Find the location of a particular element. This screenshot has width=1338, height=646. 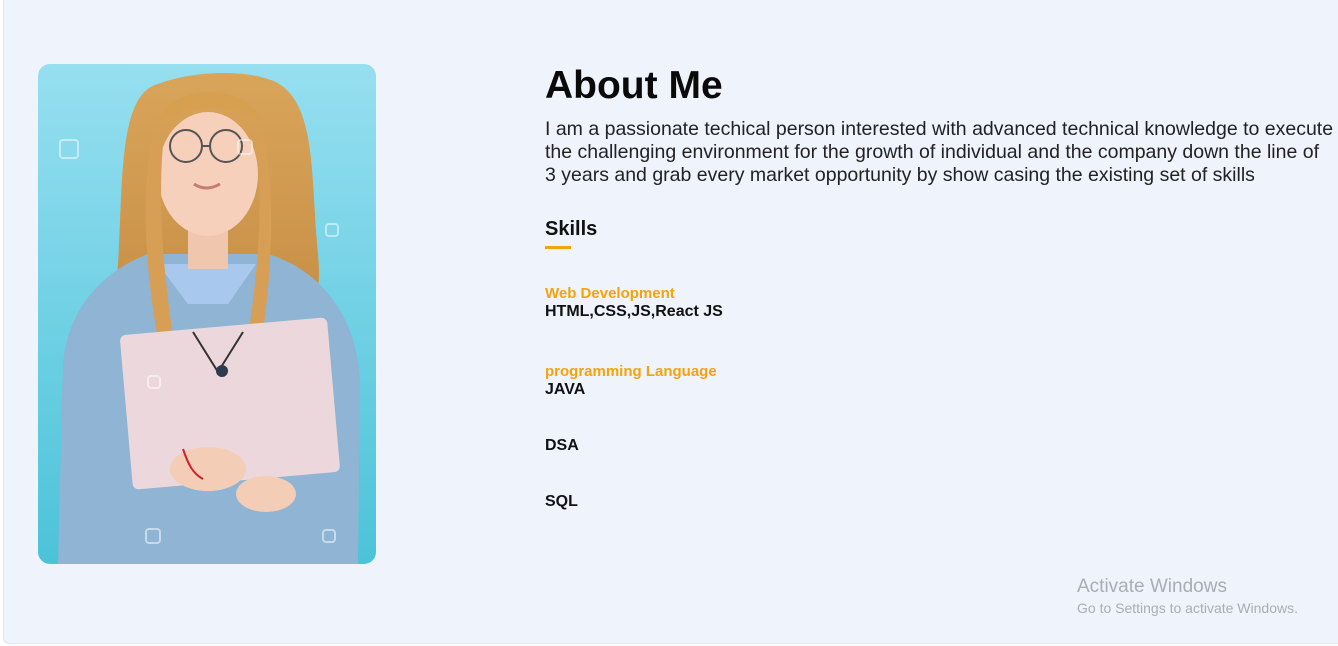

skills-underline is located at coordinates (558, 247).